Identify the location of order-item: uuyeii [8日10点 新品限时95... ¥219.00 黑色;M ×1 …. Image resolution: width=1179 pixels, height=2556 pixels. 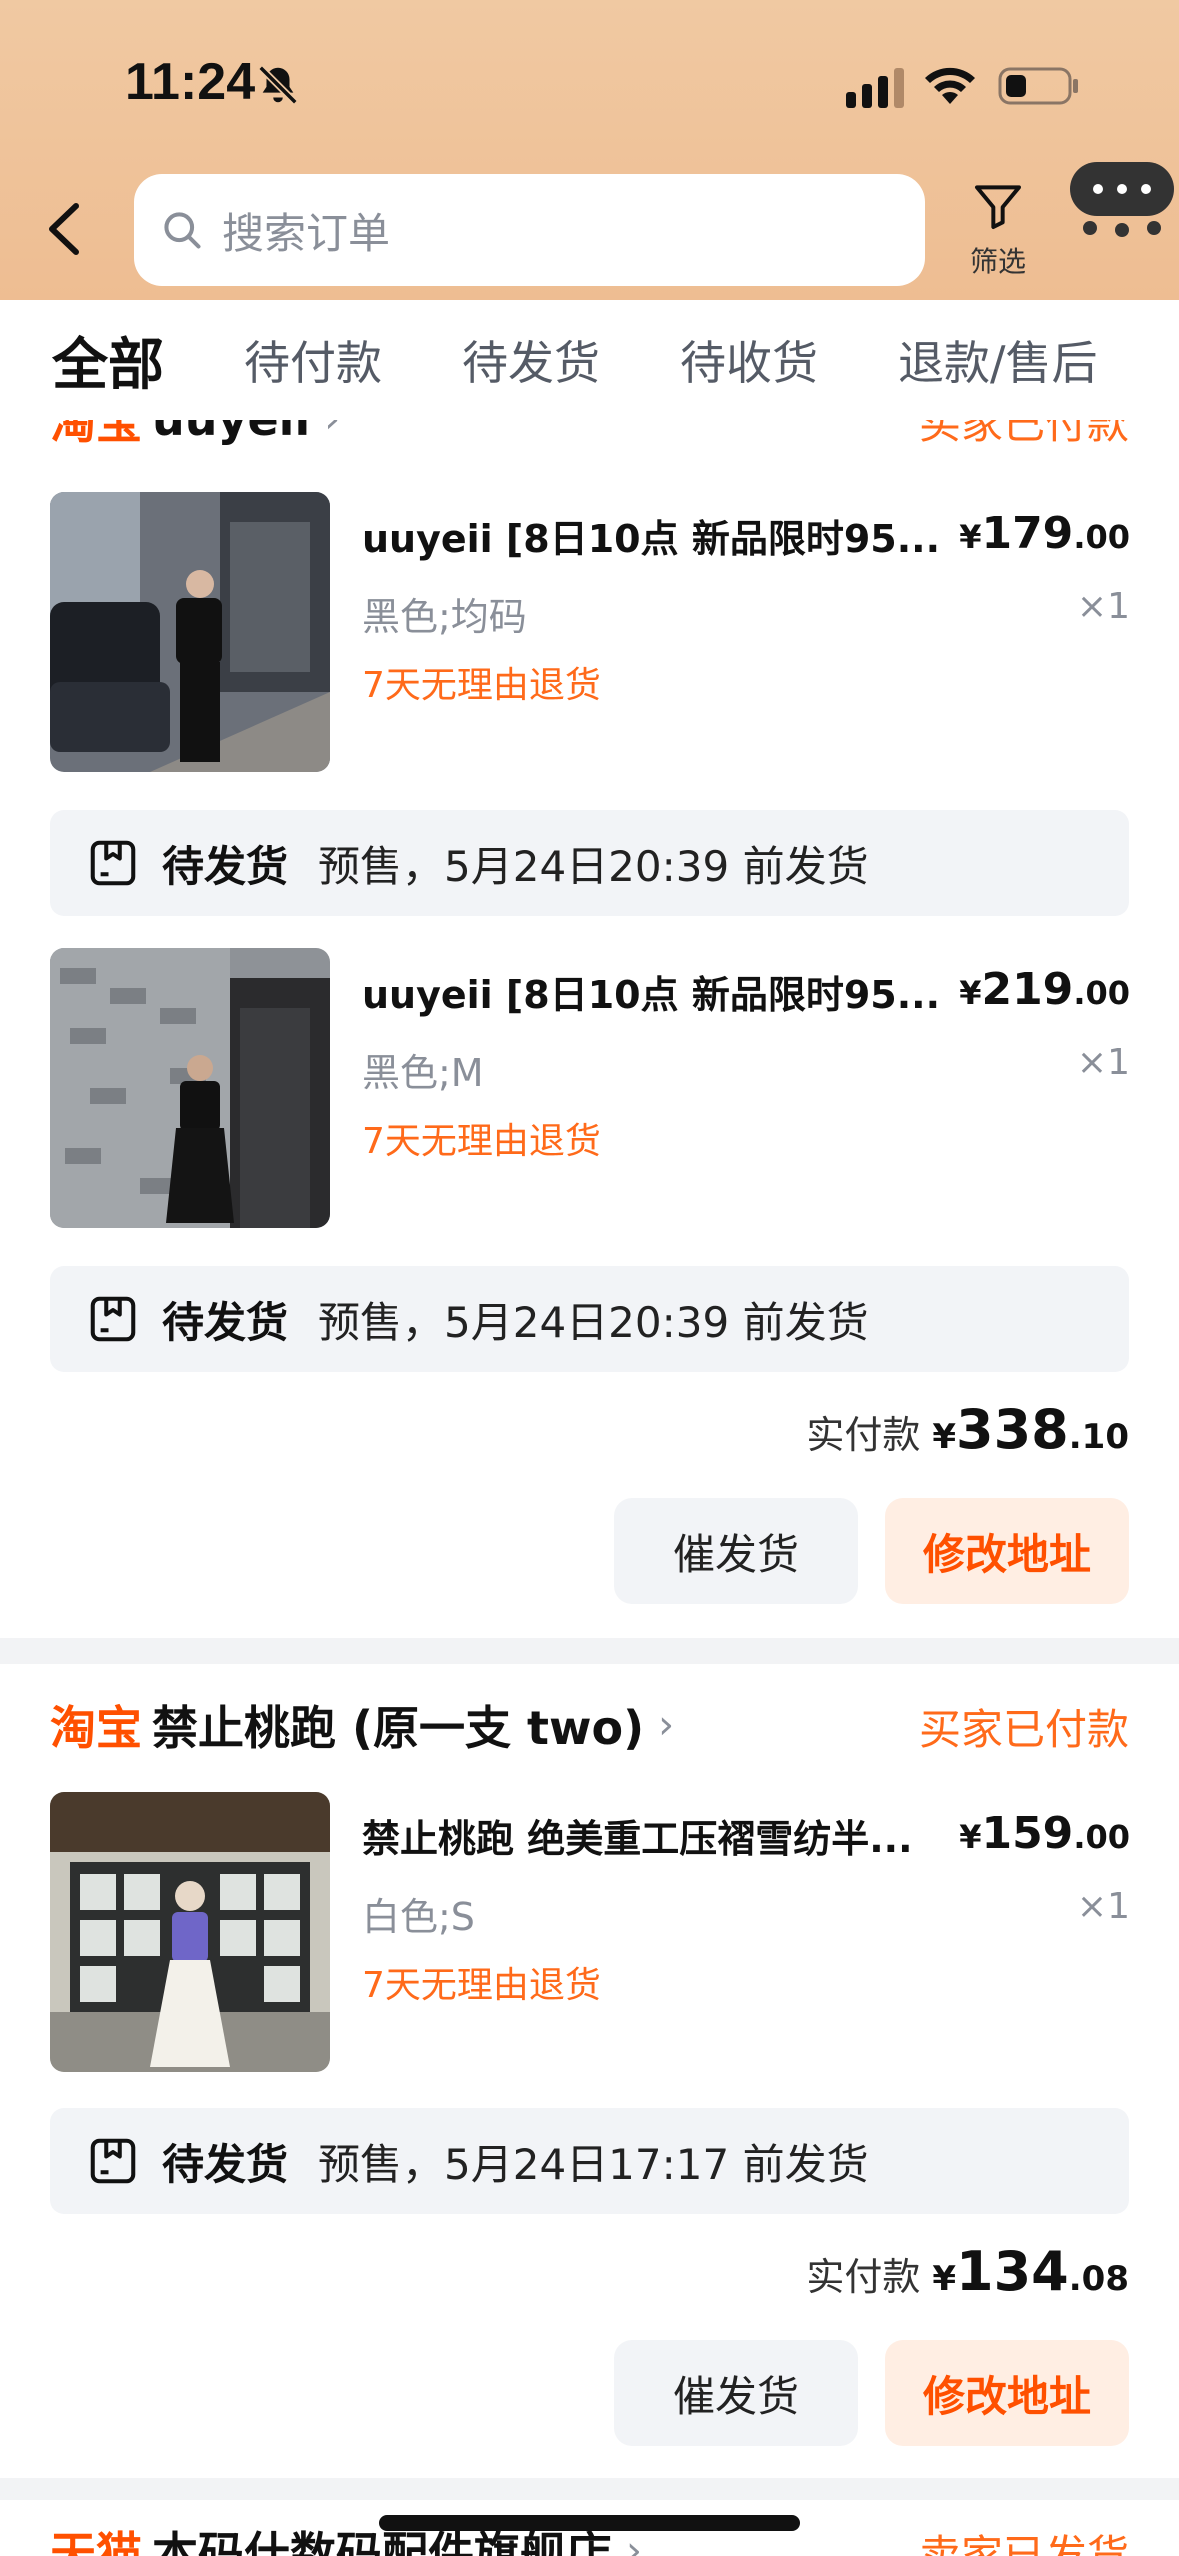
(590, 1088).